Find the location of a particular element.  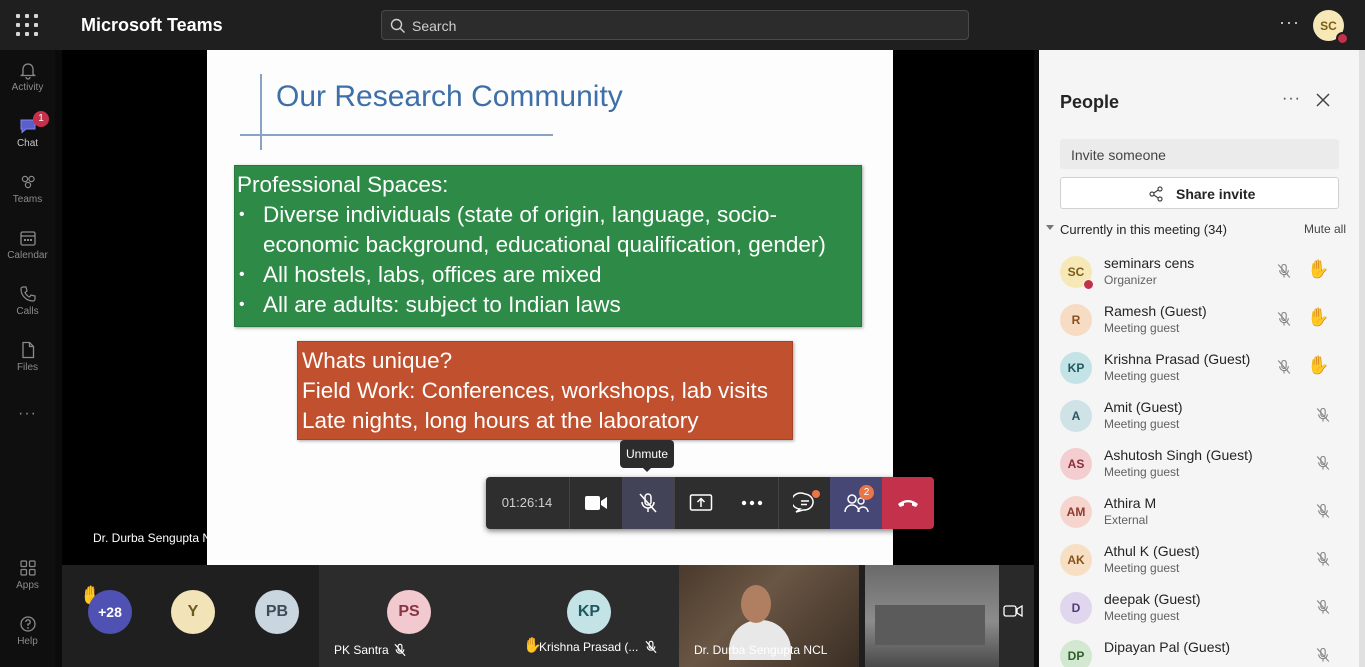

calendar-icon is located at coordinates (27, 238).